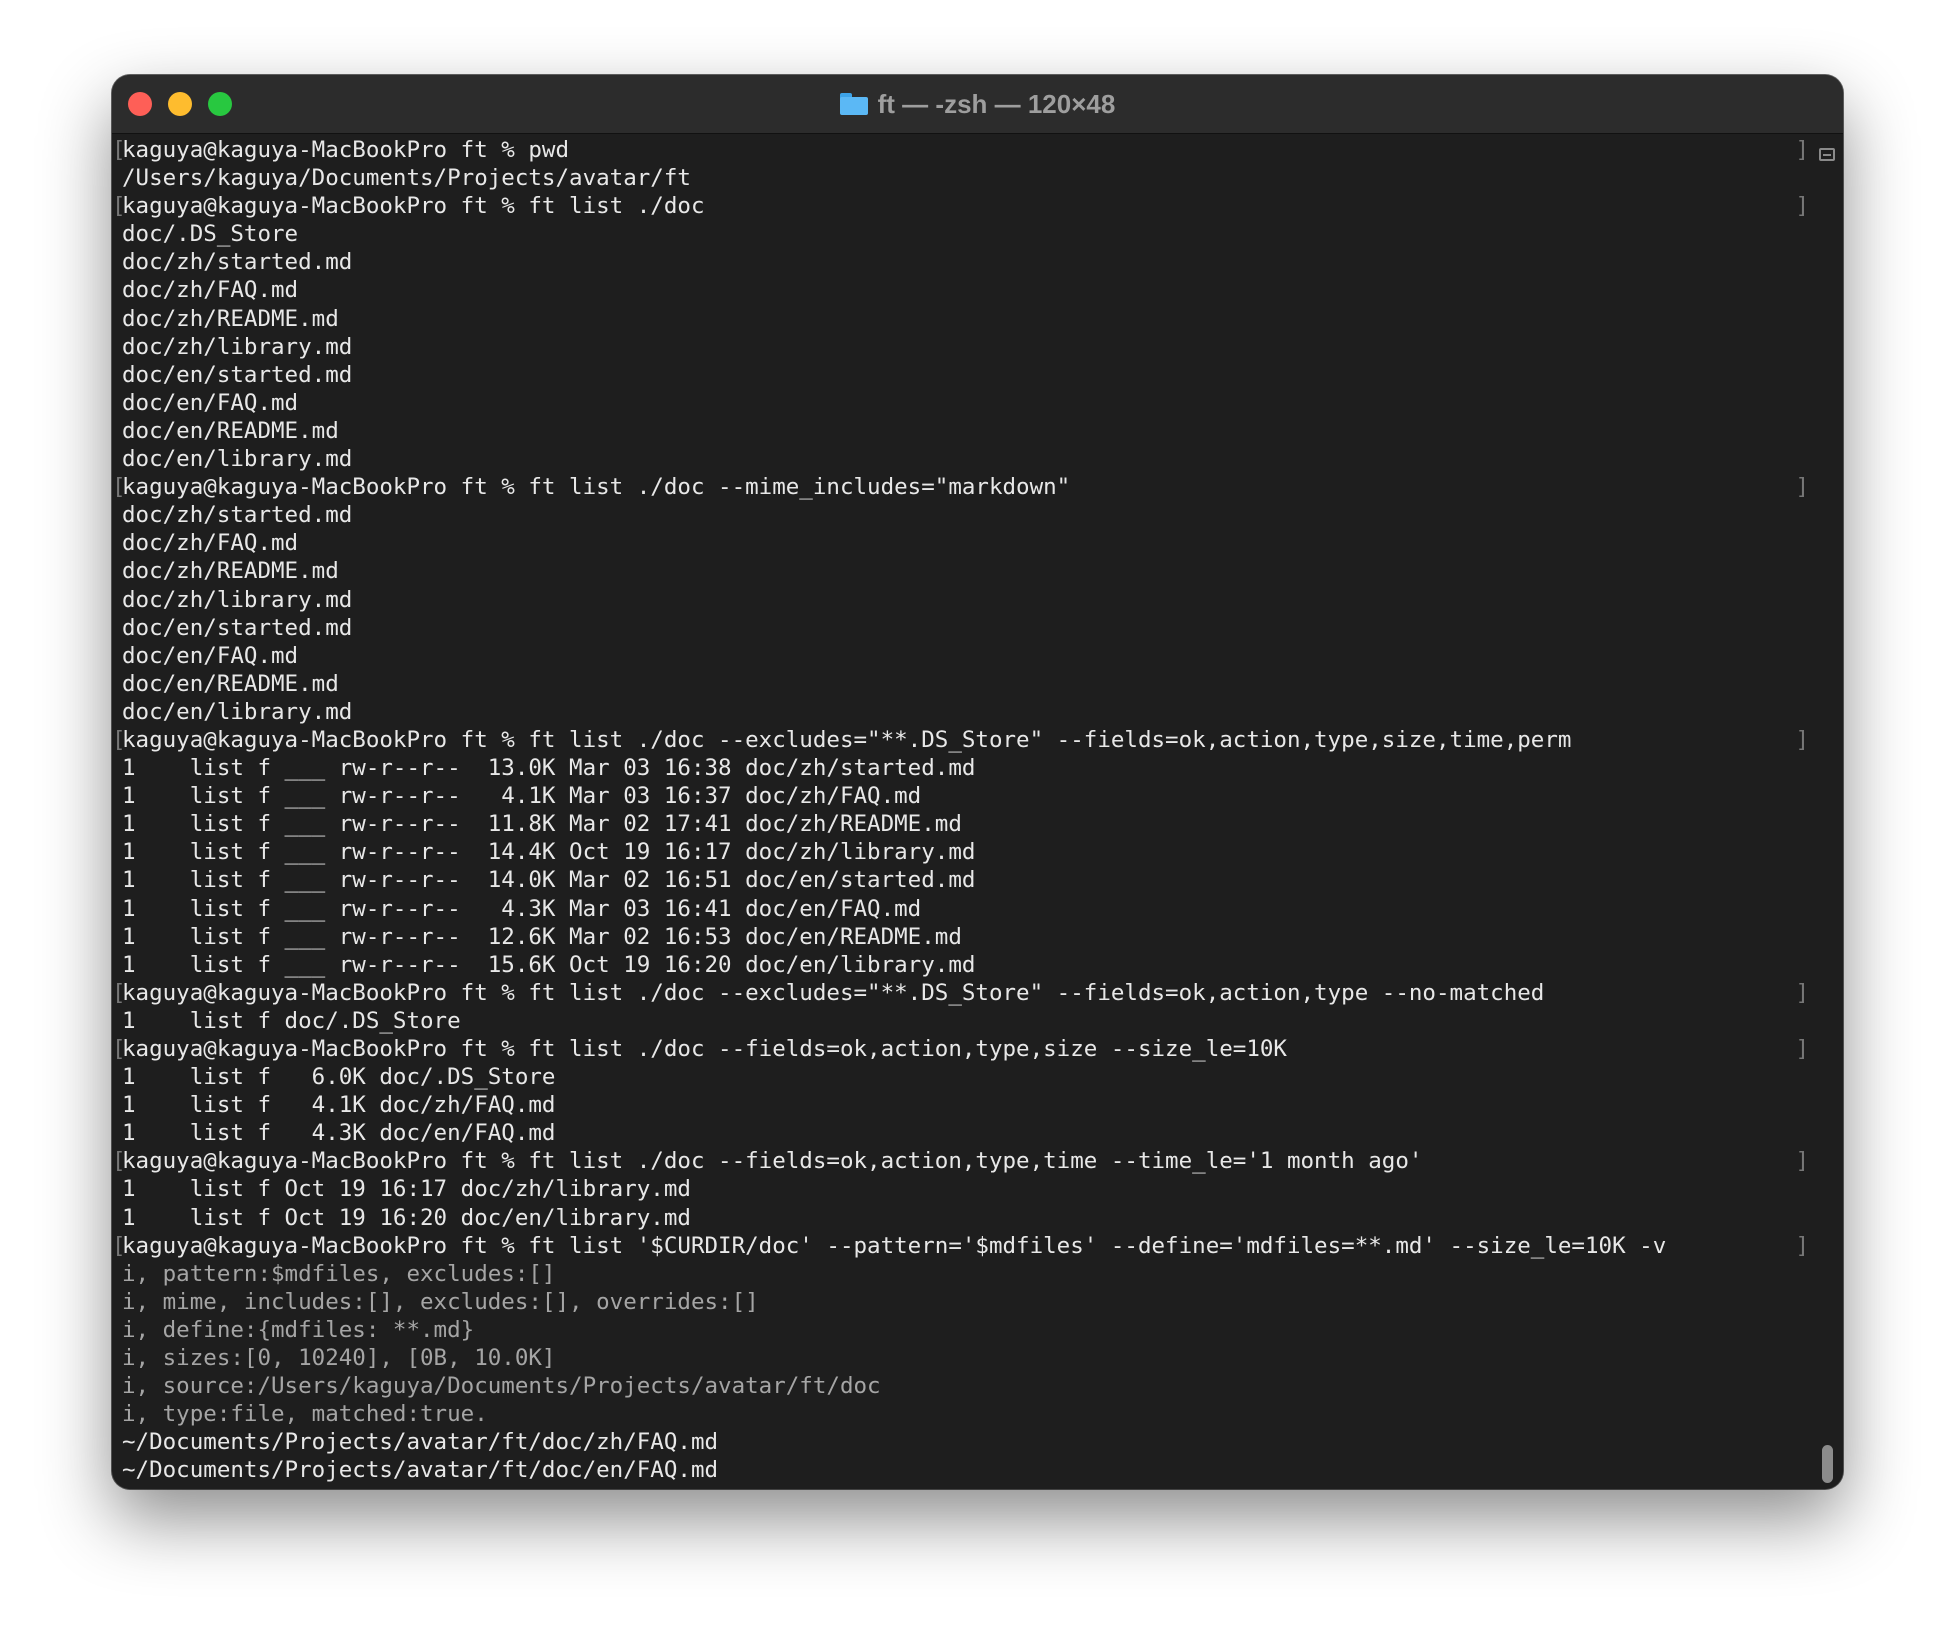 The image size is (1954, 1638). What do you see at coordinates (298, 1329) in the screenshot?
I see `info-line: i, define:{mdfiles: **.md}` at bounding box center [298, 1329].